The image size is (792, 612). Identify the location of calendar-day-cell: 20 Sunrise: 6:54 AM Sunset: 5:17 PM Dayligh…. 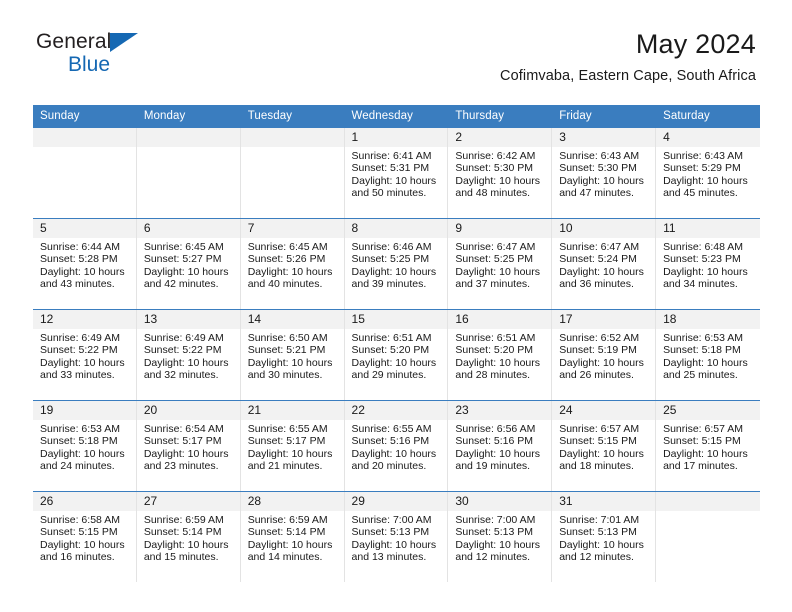
(188, 446).